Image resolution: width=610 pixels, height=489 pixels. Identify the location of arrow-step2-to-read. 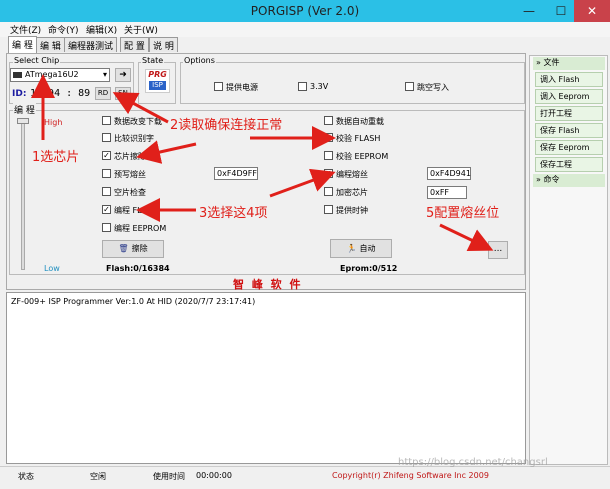
(140, 108).